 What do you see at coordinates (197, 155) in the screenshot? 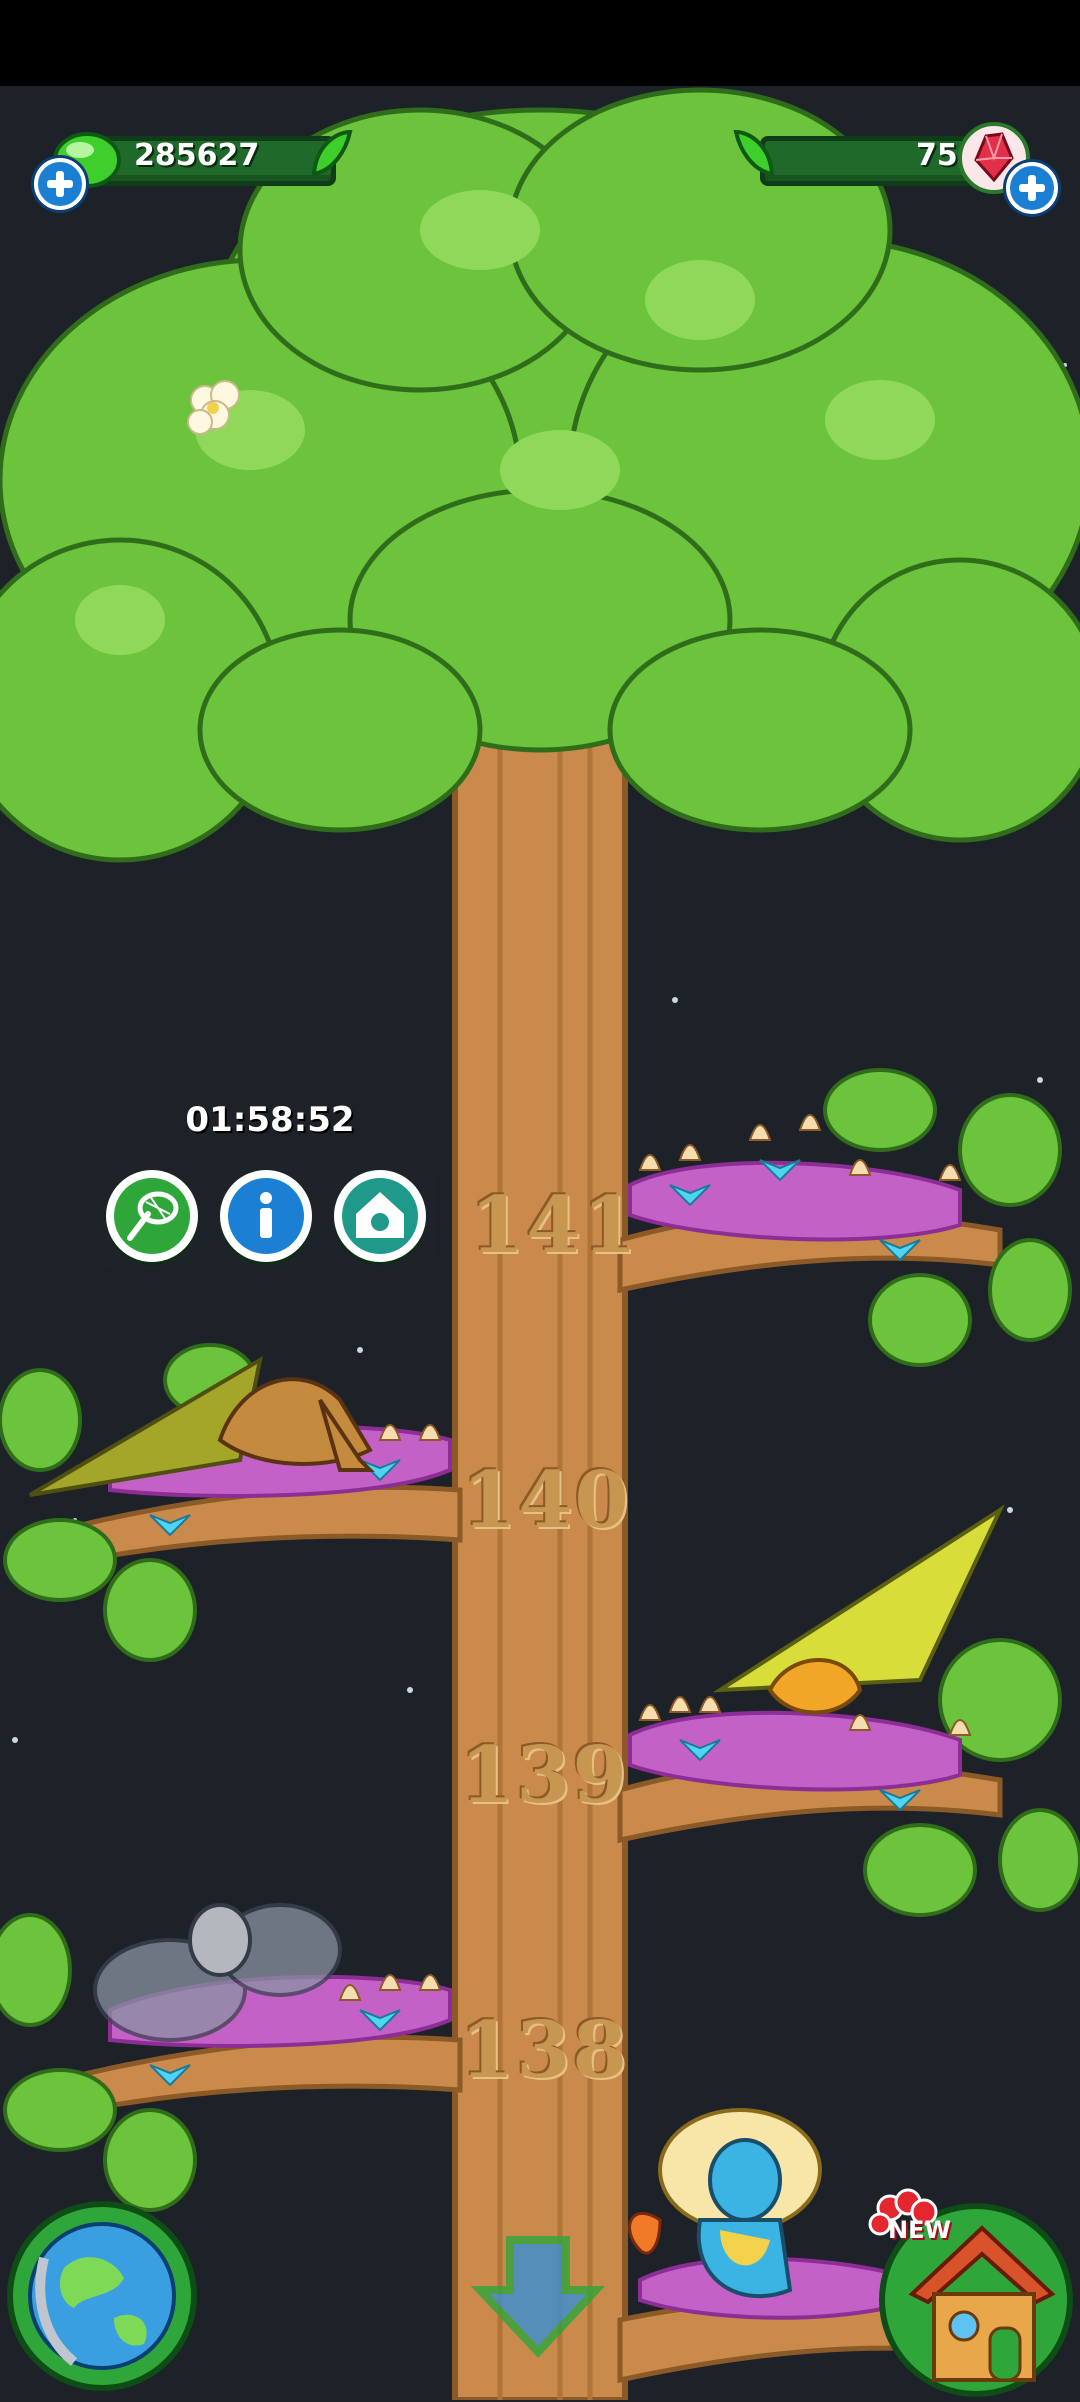
I see `green-gem-amount: 285627` at bounding box center [197, 155].